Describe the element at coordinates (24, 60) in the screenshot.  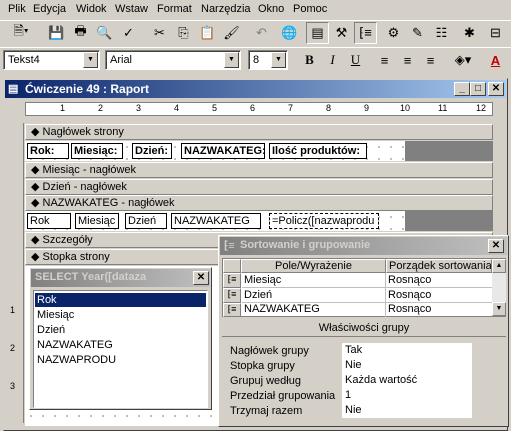
I see `object-combo-value: Tekst4` at that location.